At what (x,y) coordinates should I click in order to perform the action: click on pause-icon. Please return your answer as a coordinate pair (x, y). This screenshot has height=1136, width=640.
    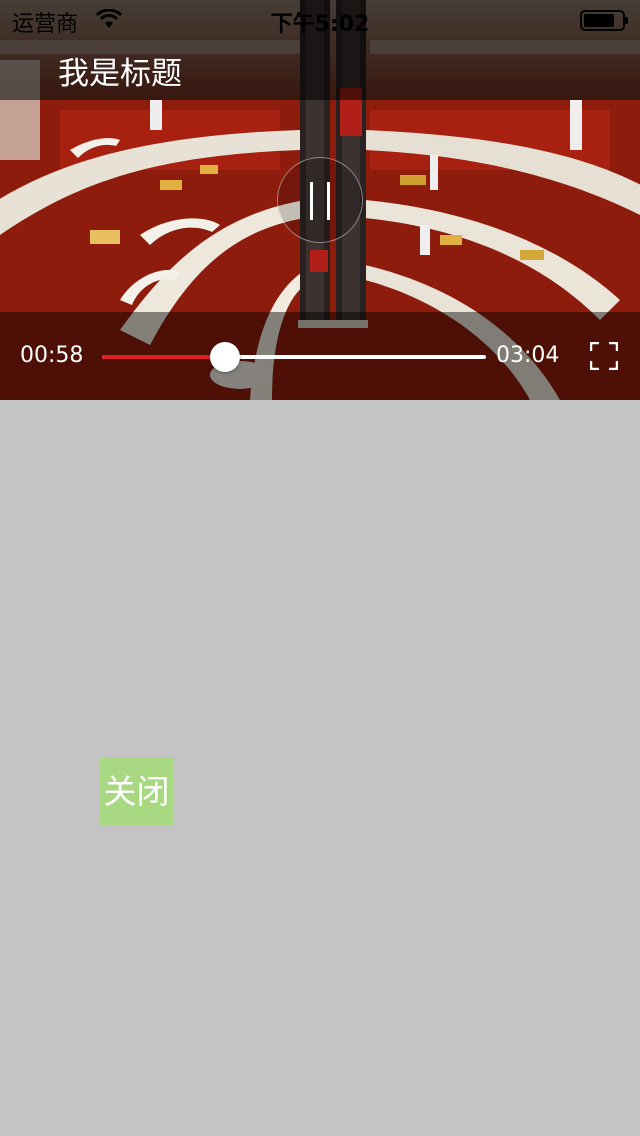
    Looking at the image, I should click on (320, 201).